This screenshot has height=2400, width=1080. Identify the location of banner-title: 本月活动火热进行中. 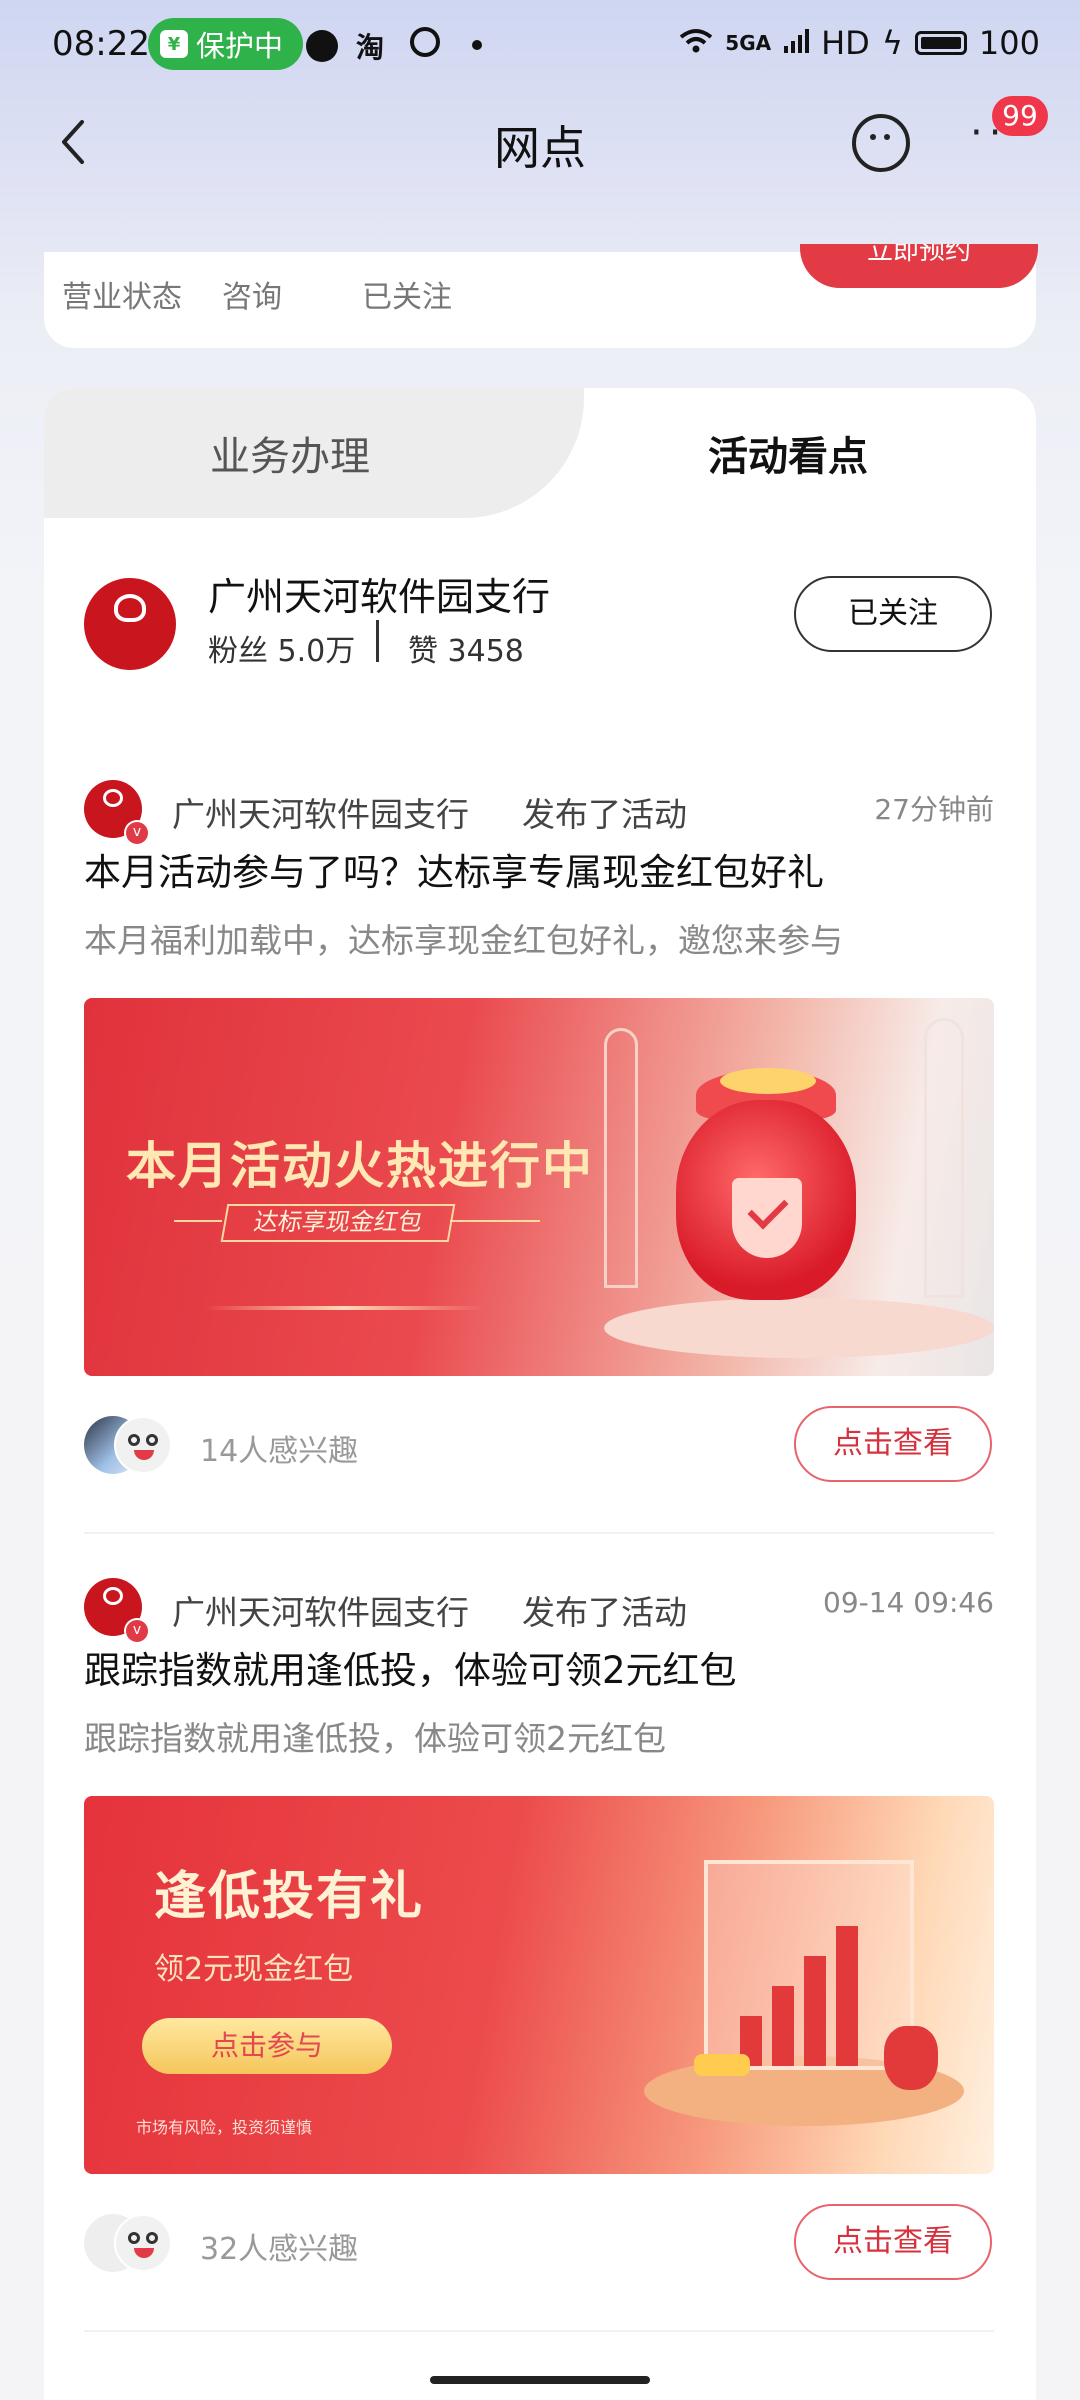
(360, 1166).